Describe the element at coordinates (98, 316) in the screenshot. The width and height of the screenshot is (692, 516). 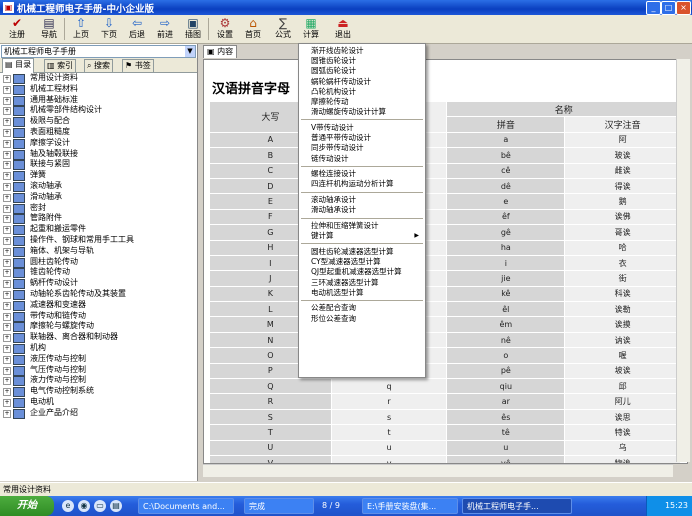
I see `tree-node: + 带传动和链传动` at that location.